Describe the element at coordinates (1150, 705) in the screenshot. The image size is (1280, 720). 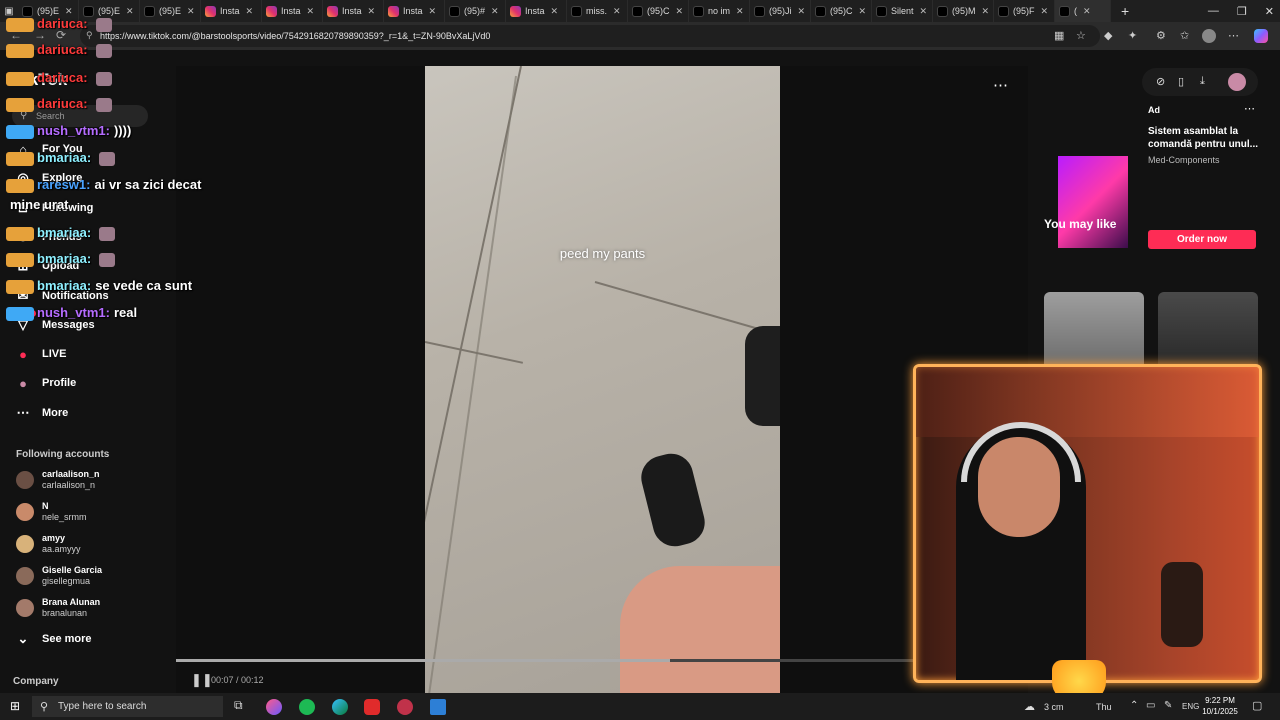
I see `network-icon: ▭` at that location.